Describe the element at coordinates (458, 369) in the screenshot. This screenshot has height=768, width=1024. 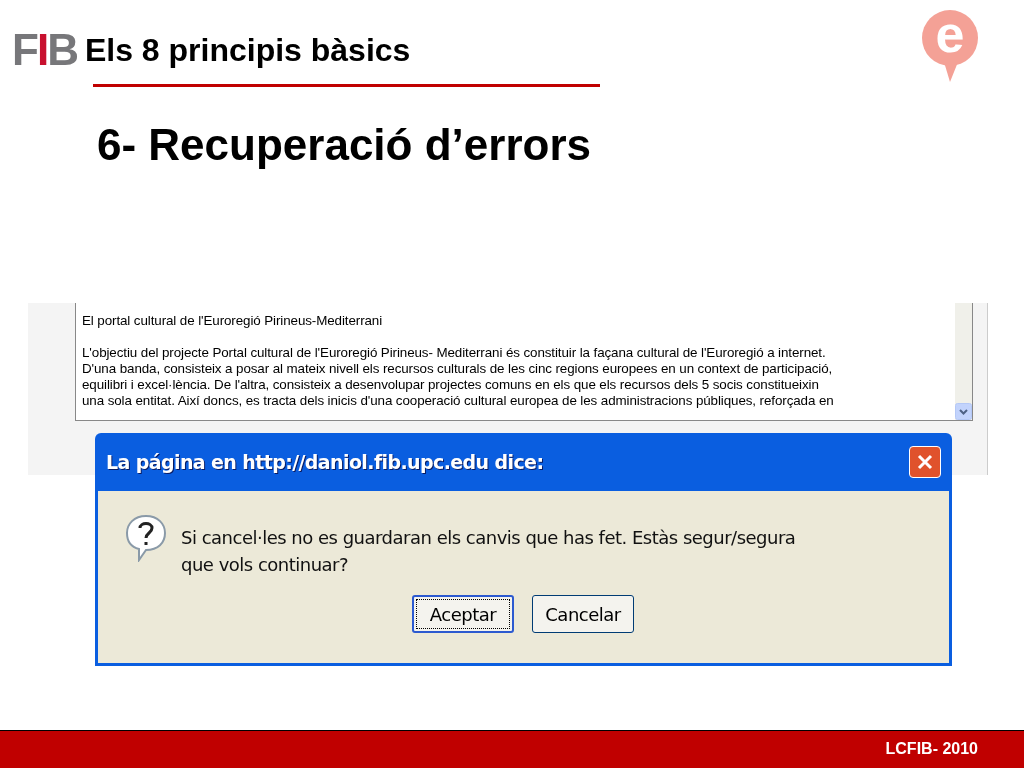
I see `text-line: D'una banda, consisteix a posar al mateix nivell els recursos culturals de les cinc regions europees en un context de participació,` at that location.